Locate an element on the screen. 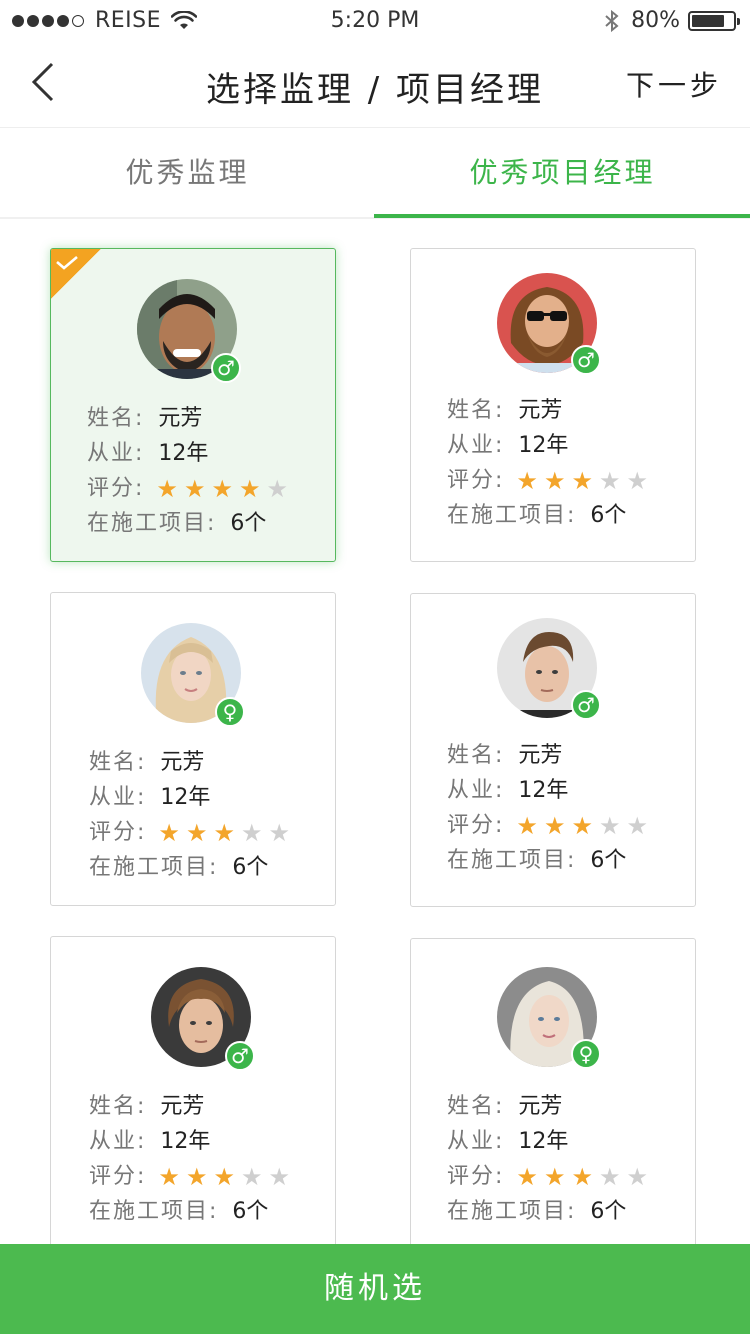  tab-bar: 优秀监理 优秀项目经理 is located at coordinates (375, 174).